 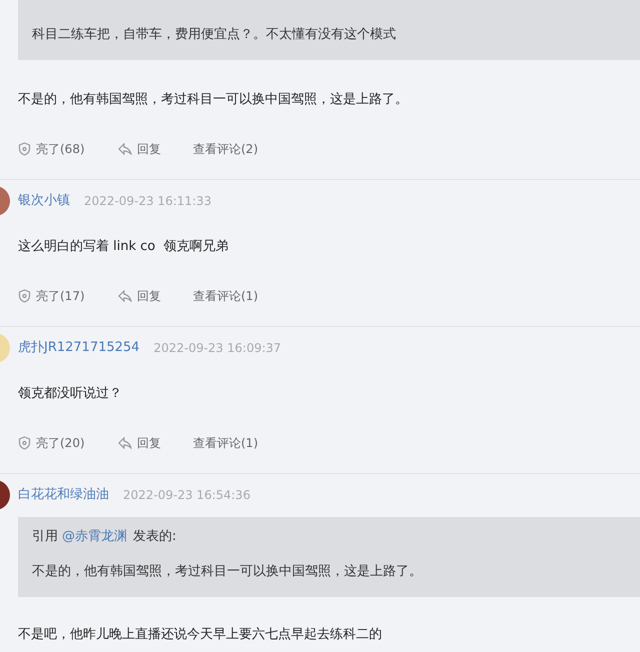 I want to click on comment-text: 不是吧，他昨儿晚上直播还说今天早上要六七点早起去练科二的, so click(x=200, y=635).